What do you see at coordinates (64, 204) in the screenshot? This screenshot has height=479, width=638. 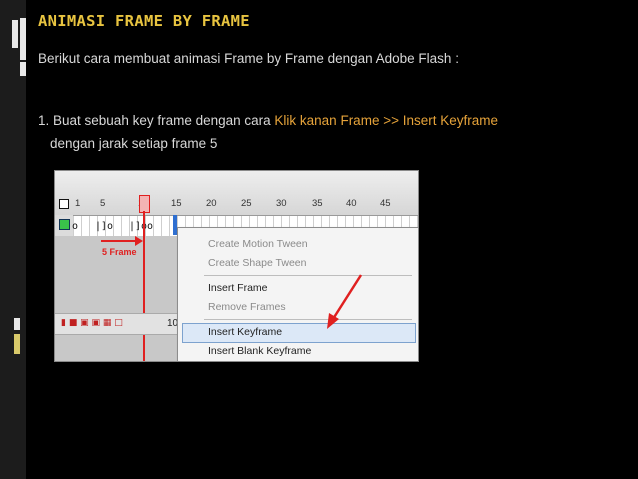 I see `layer-outline-icon` at bounding box center [64, 204].